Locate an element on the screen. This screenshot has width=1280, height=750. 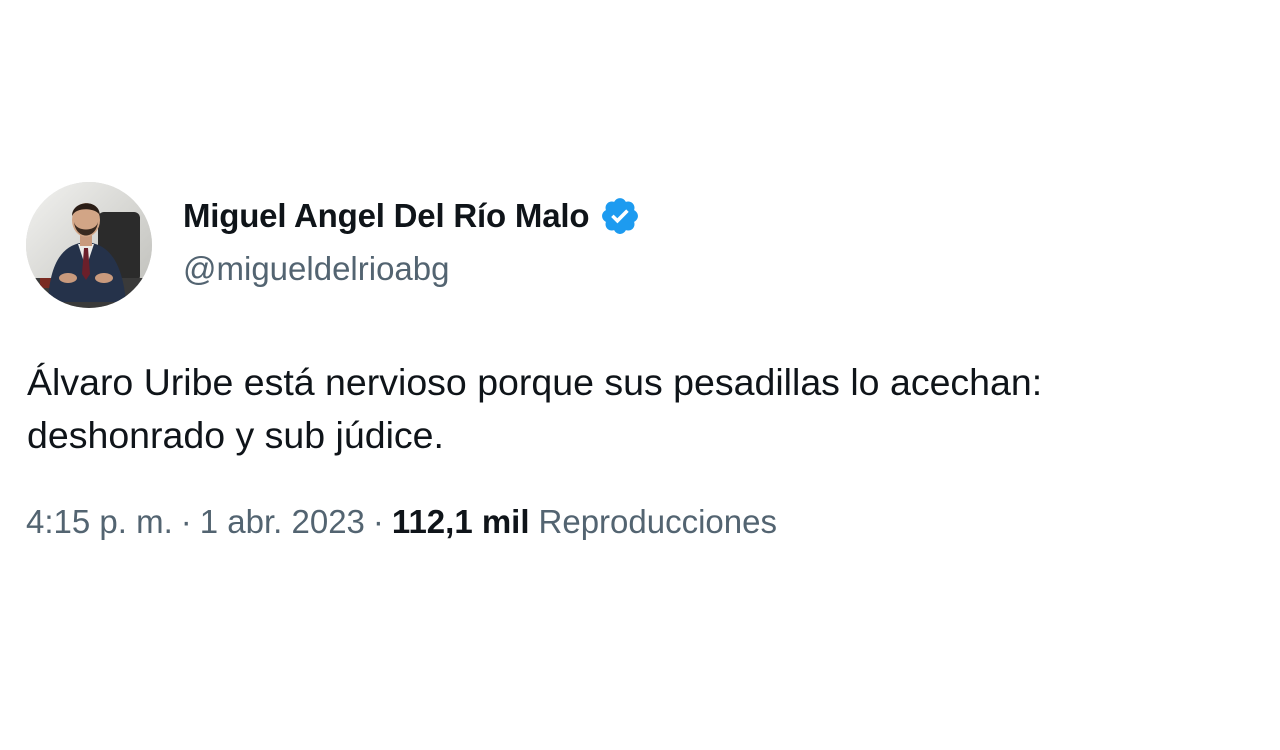
author-name-row: Miguel Angel Del Río Malo is located at coordinates (412, 216).